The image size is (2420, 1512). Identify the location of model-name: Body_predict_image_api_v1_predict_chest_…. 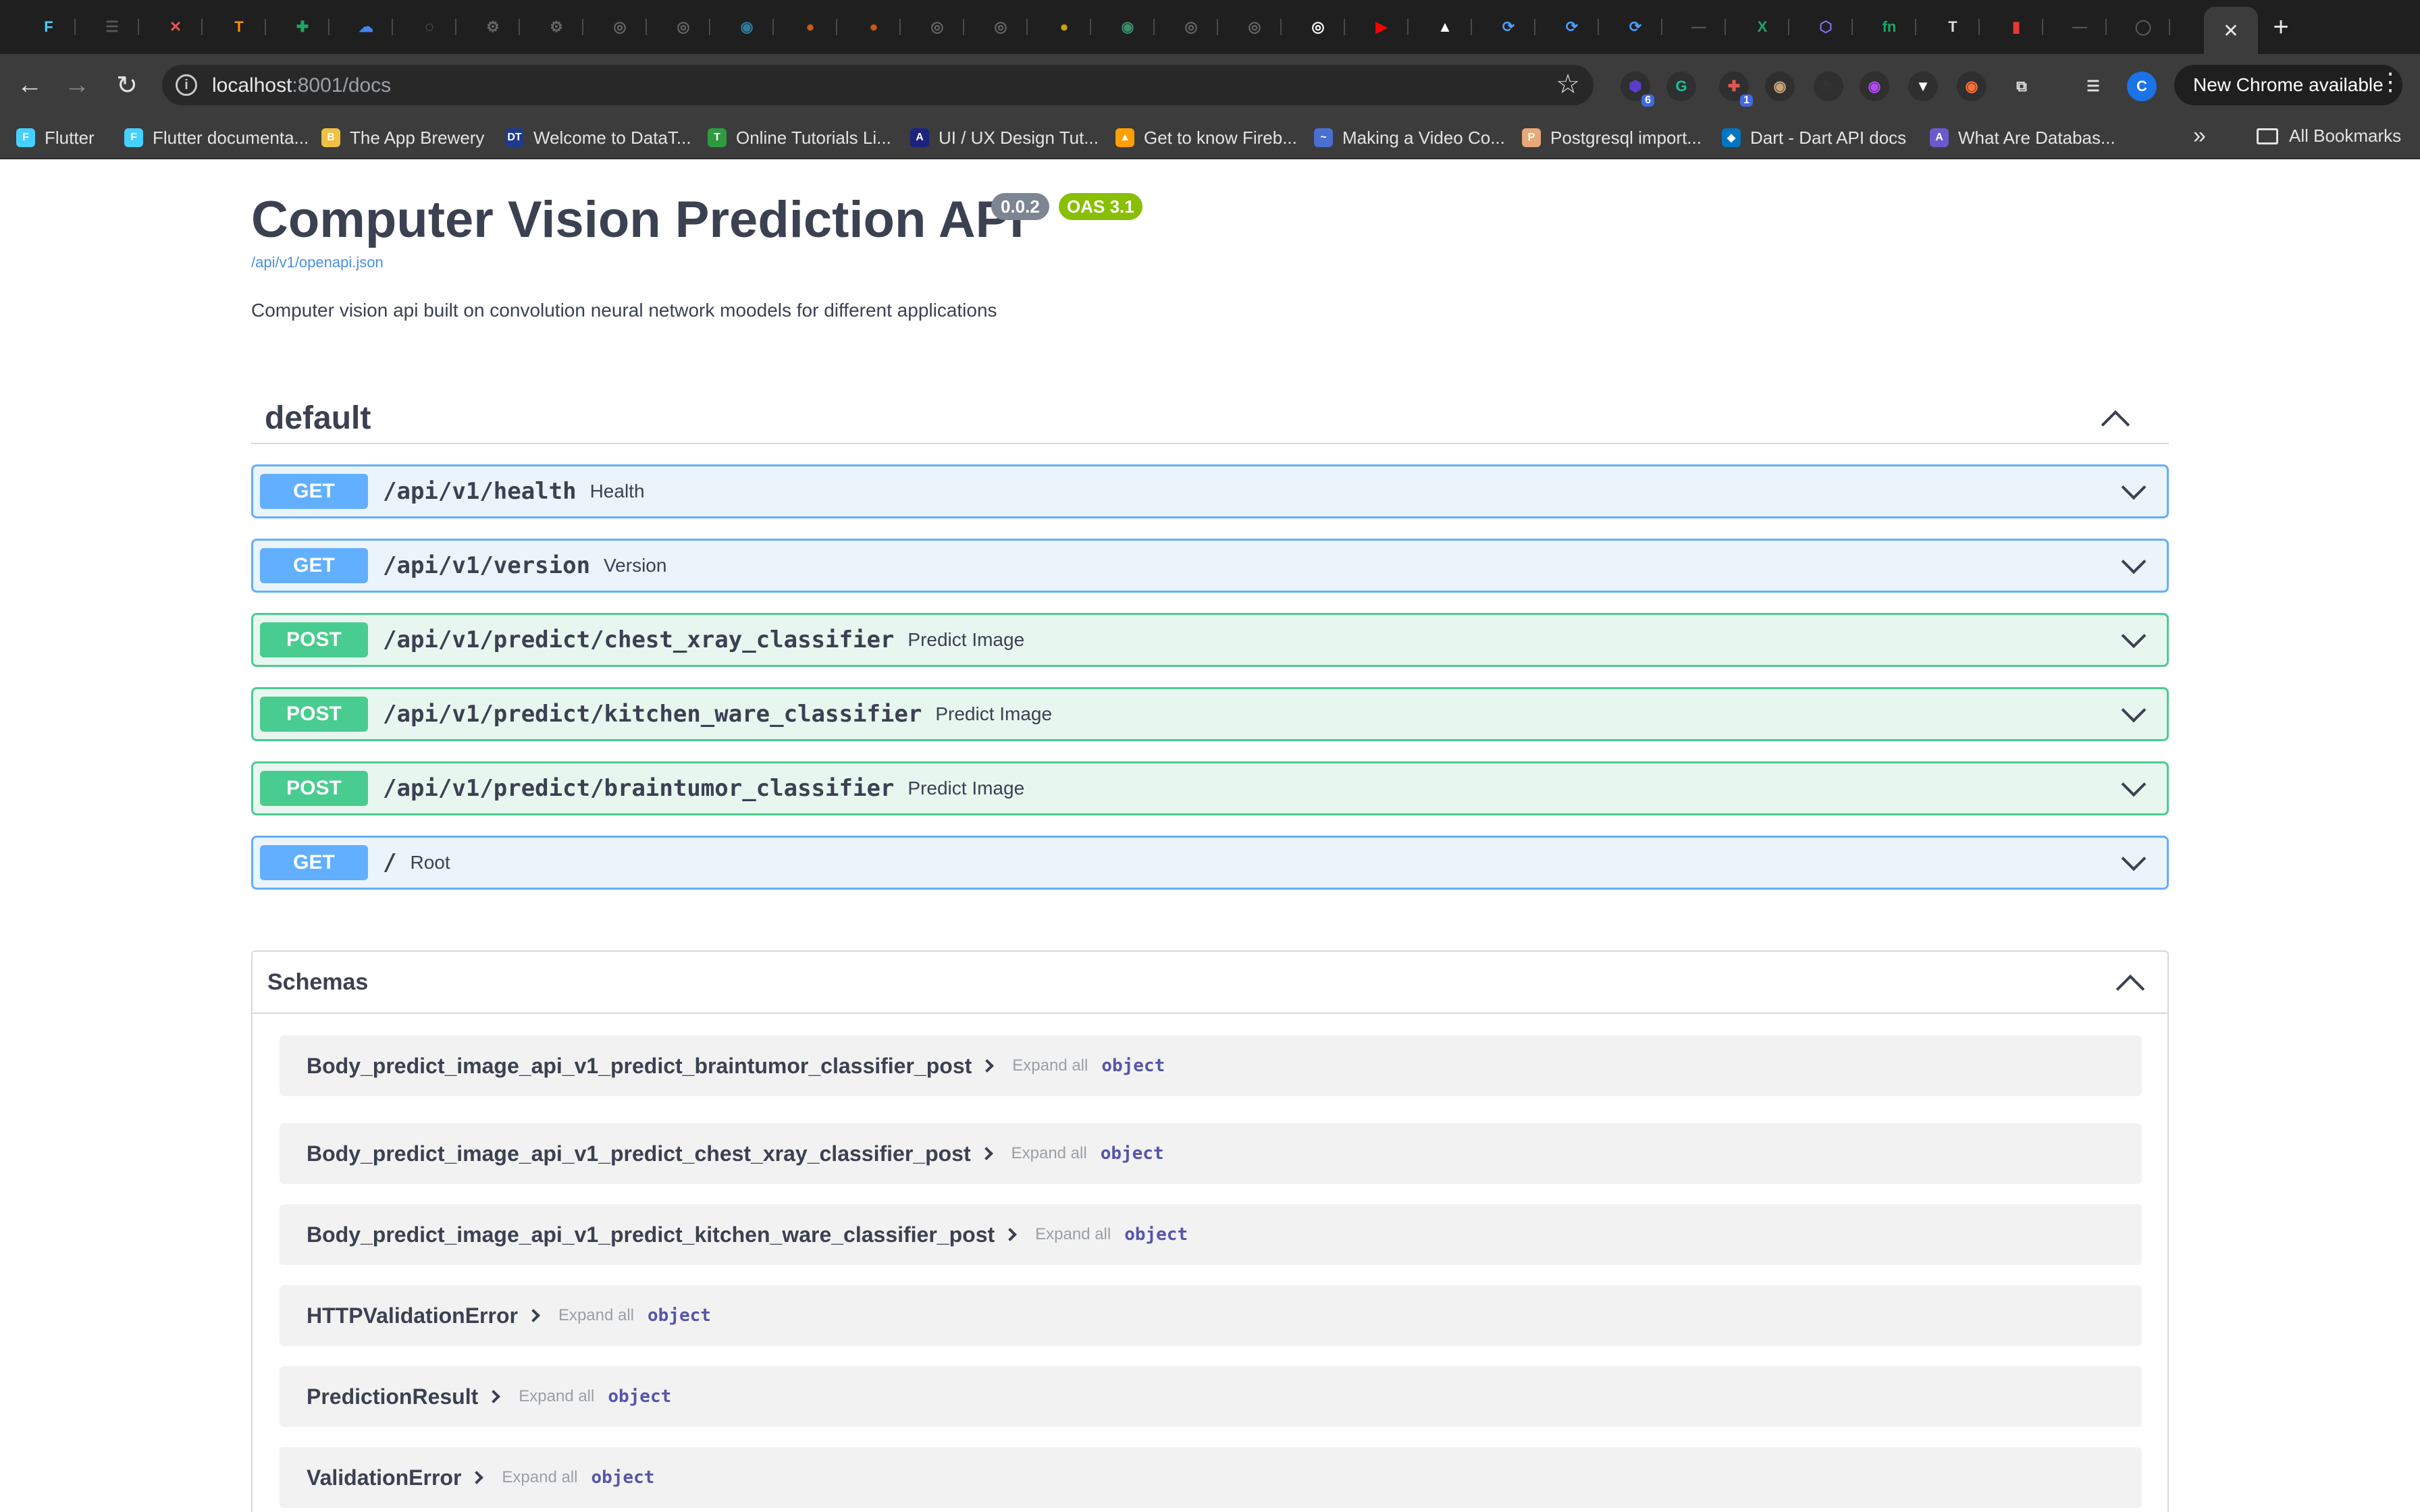
(639, 1153).